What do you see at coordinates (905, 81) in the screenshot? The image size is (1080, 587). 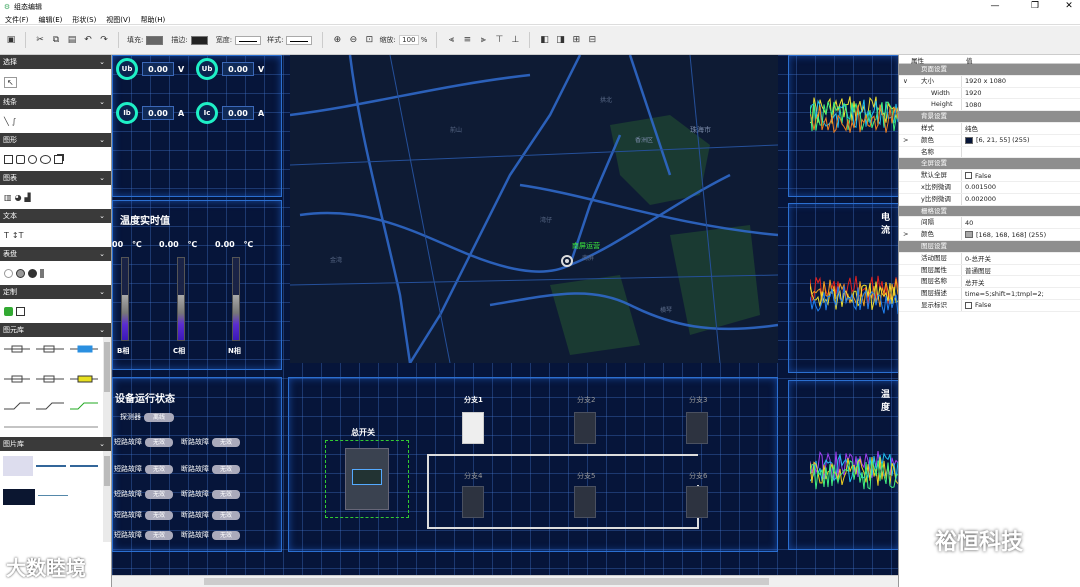 I see `expand-icon: ∨` at bounding box center [905, 81].